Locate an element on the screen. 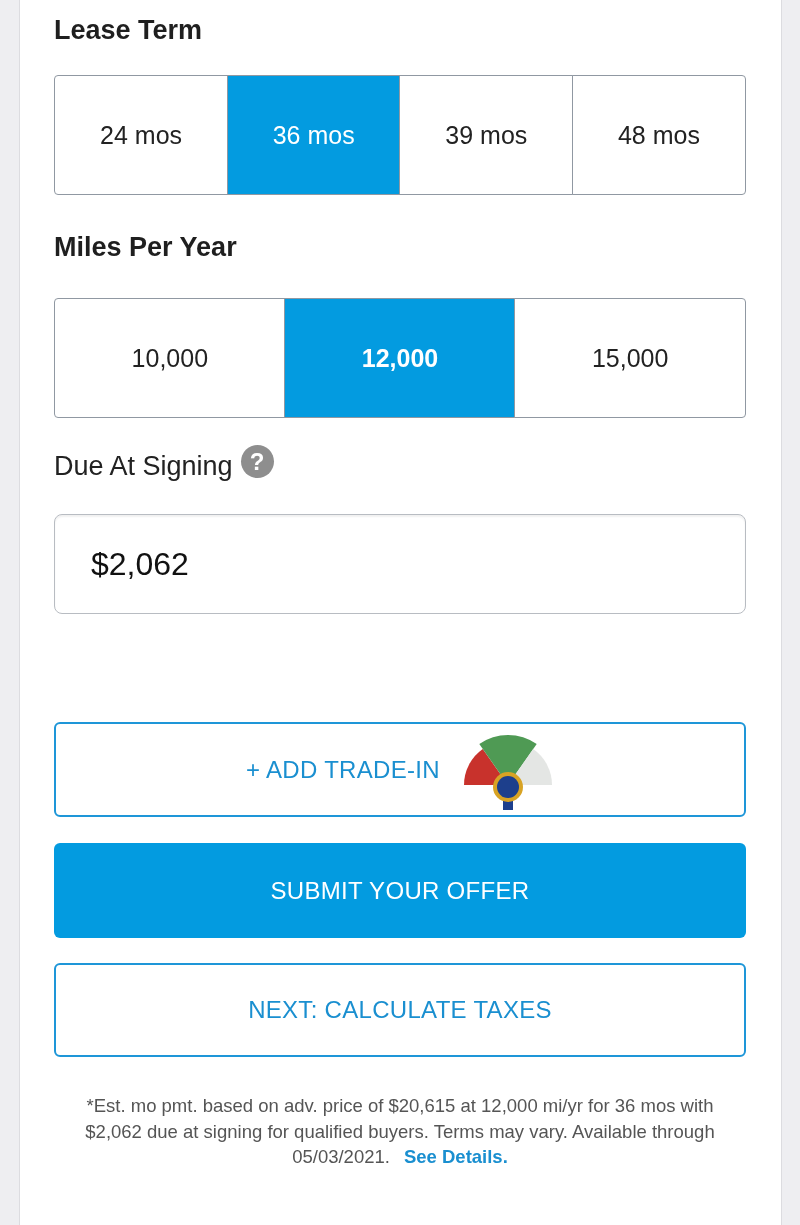  disclaimer-text: *Est. mo pmt. based on adv. price of $20,615 at 12,000 mi/yr for 36 mos with $2,062 due at signing for qualified buyers. Terms may vary. Available through 05/03/2021. See Details. is located at coordinates (400, 1131).